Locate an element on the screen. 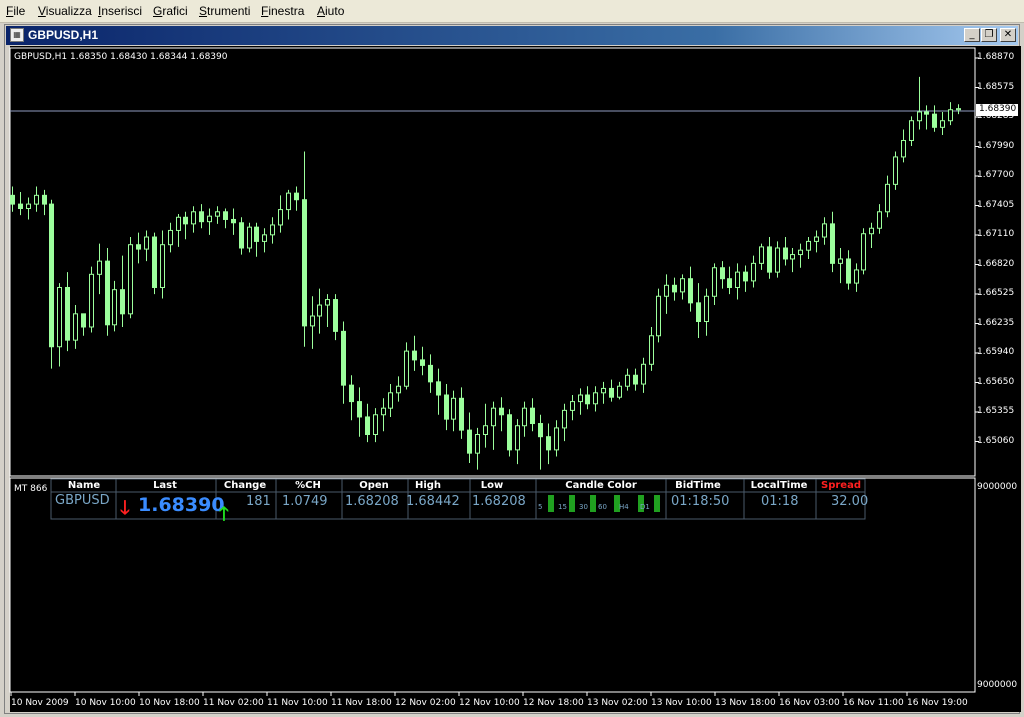  time-axis-label: 12 Nov 02:00 is located at coordinates (425, 703).